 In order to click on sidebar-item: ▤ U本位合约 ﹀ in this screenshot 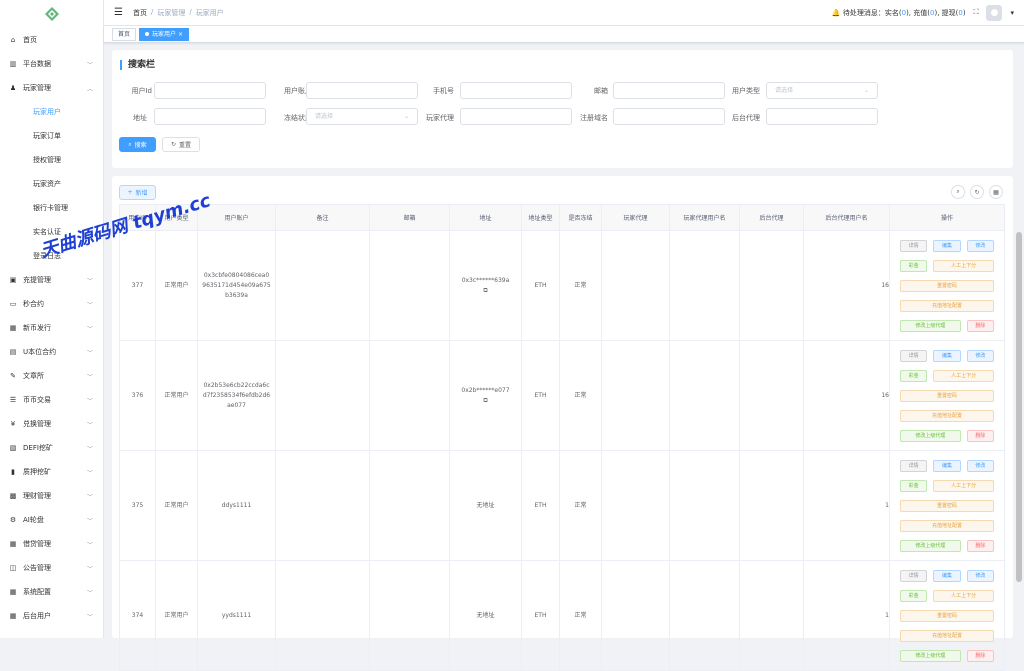, I will do `click(51, 352)`.